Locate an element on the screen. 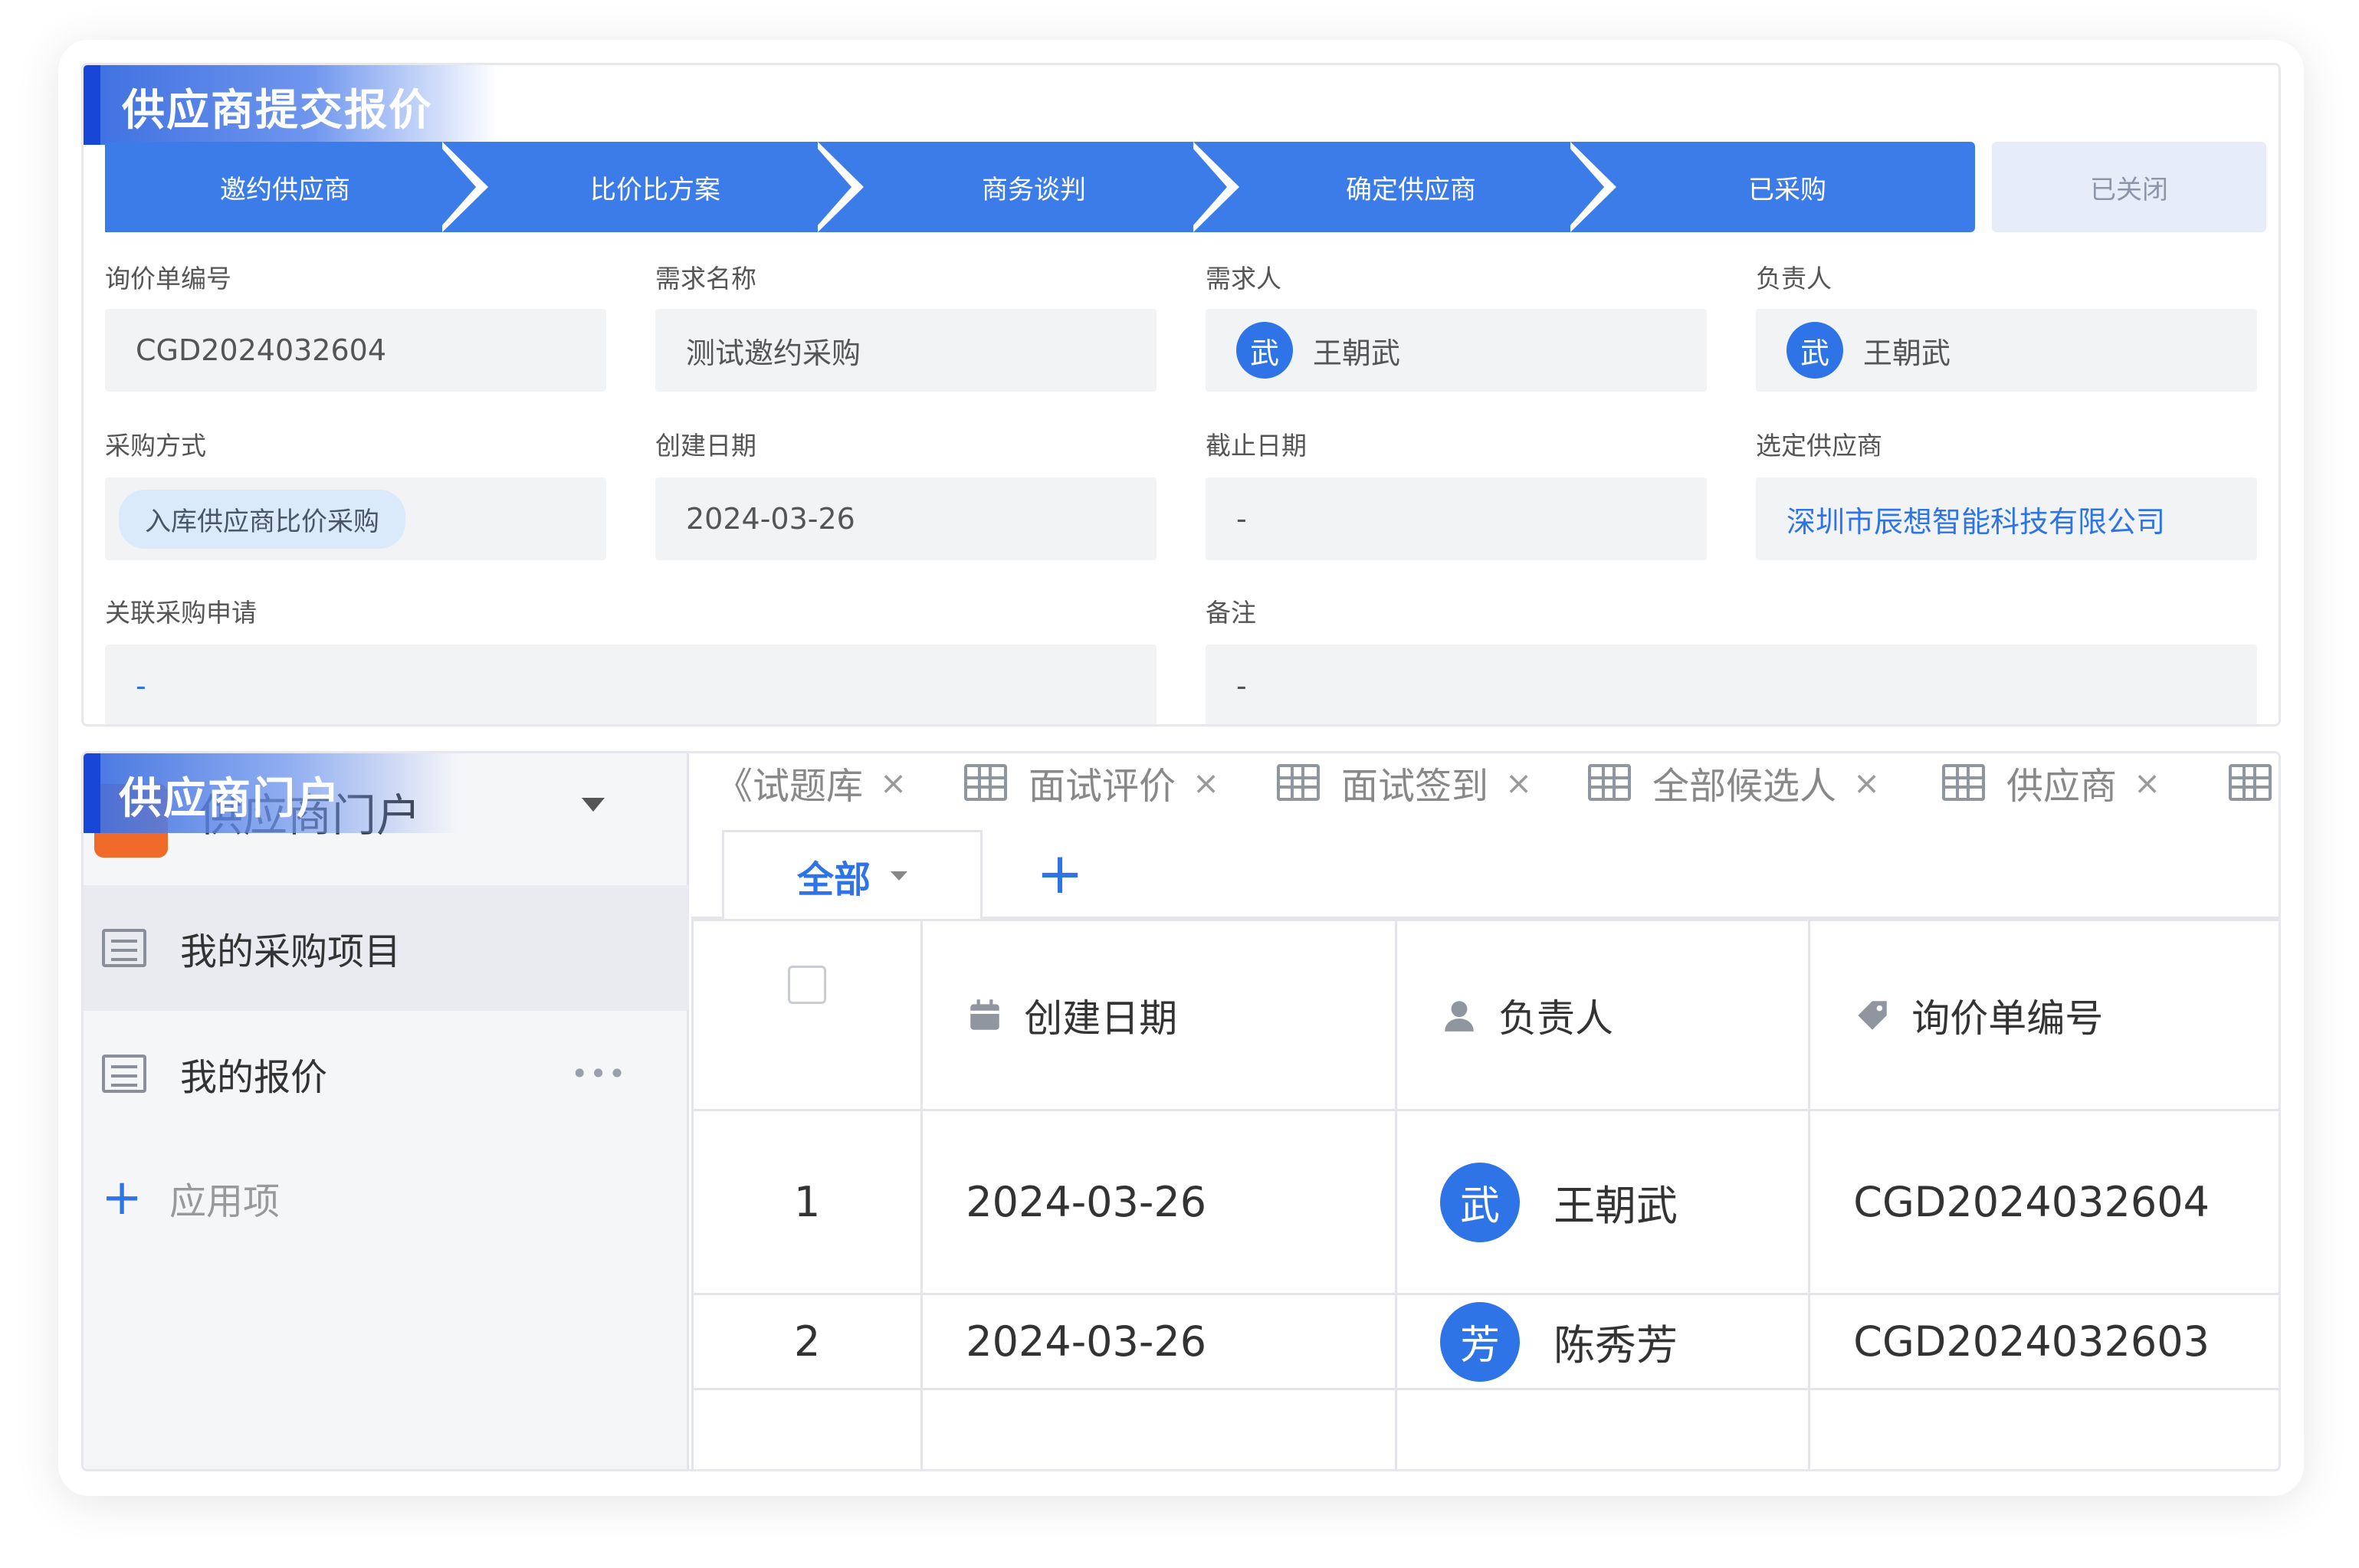 The height and width of the screenshot is (1568, 2359). tag-icon is located at coordinates (1872, 1015).